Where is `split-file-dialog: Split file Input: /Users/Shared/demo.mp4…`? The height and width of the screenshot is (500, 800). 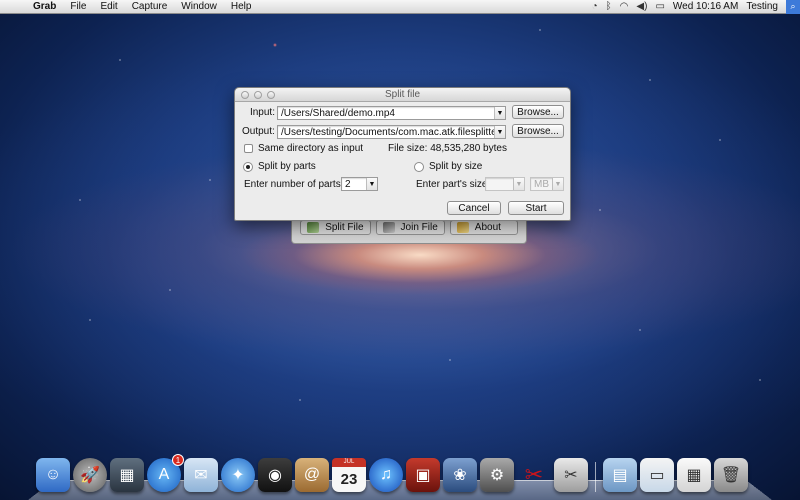
split-file-dialog: Split file Input: /Users/Shared/demo.mp4… is located at coordinates (402, 154).